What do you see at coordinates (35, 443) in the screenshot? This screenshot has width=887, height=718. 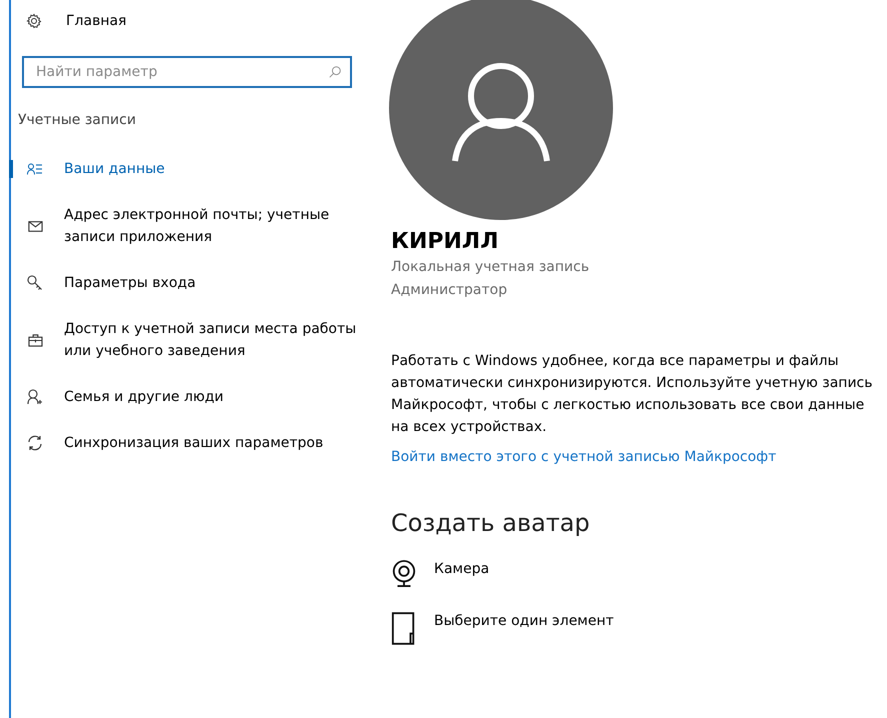 I see `sync-icon` at bounding box center [35, 443].